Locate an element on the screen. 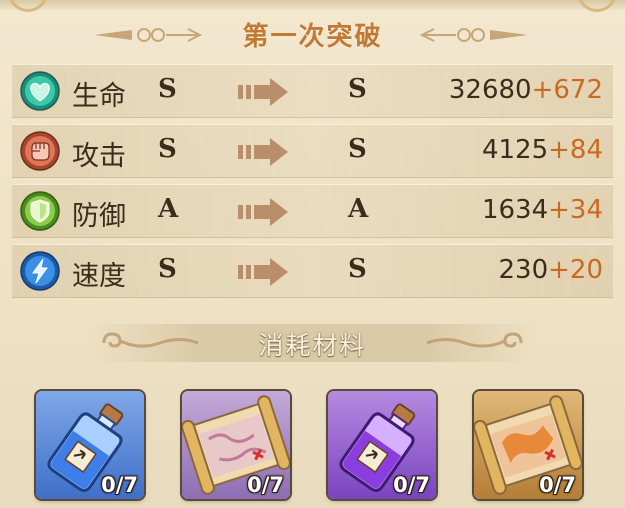  stat-label-hp: 生命 is located at coordinates (99, 96).